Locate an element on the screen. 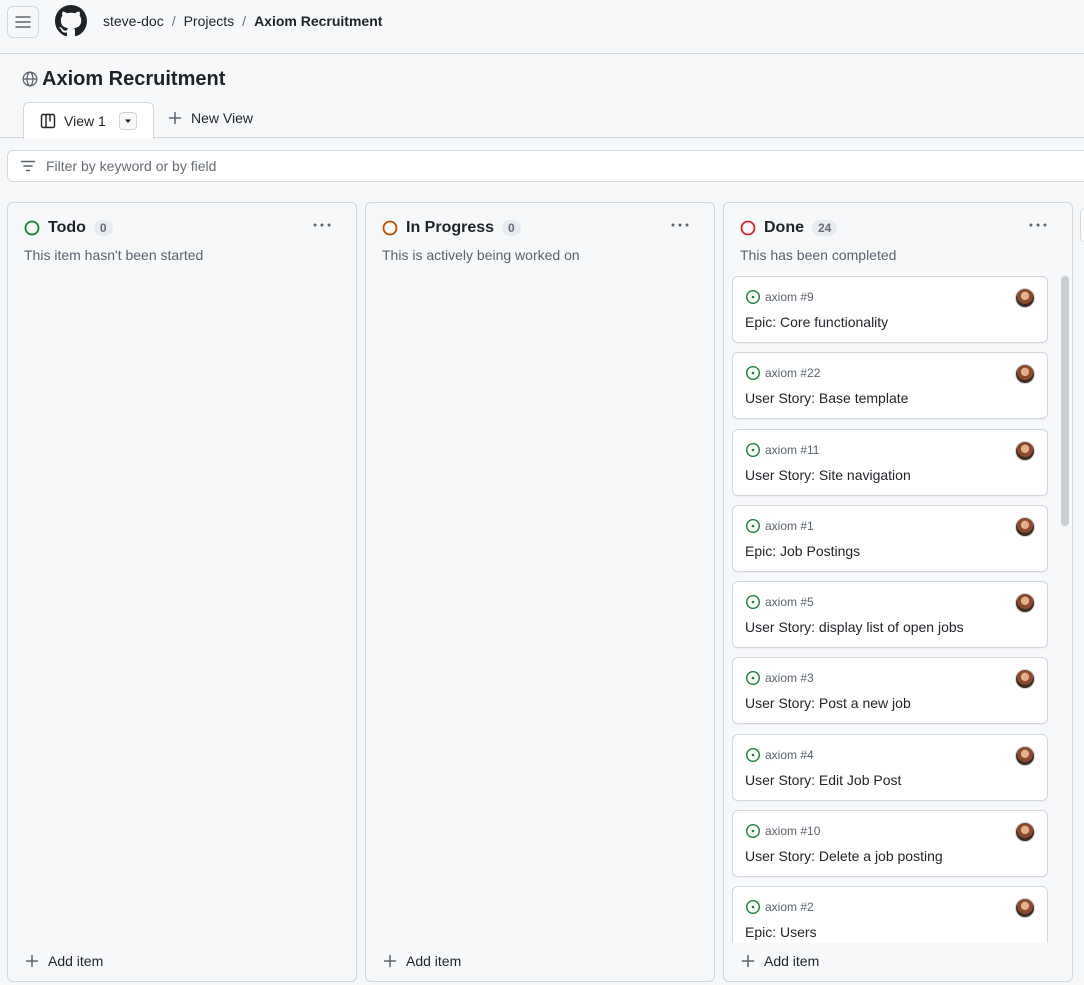 The width and height of the screenshot is (1084, 985). column-description: This is actively being worked on is located at coordinates (481, 255).